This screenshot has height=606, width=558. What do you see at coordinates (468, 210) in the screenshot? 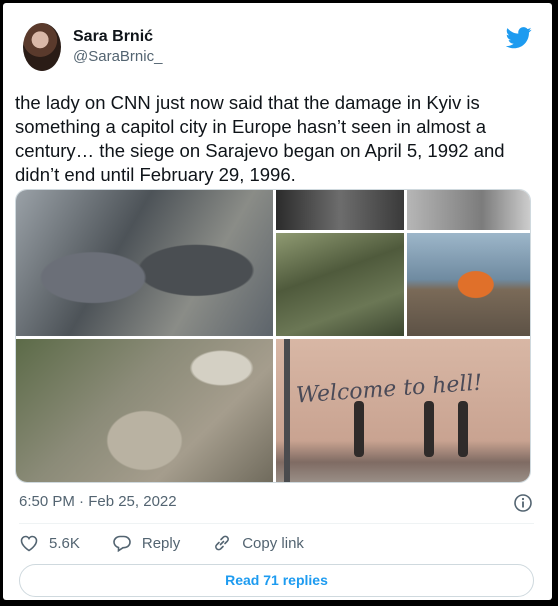
I see `photo-collage-street` at bounding box center [468, 210].